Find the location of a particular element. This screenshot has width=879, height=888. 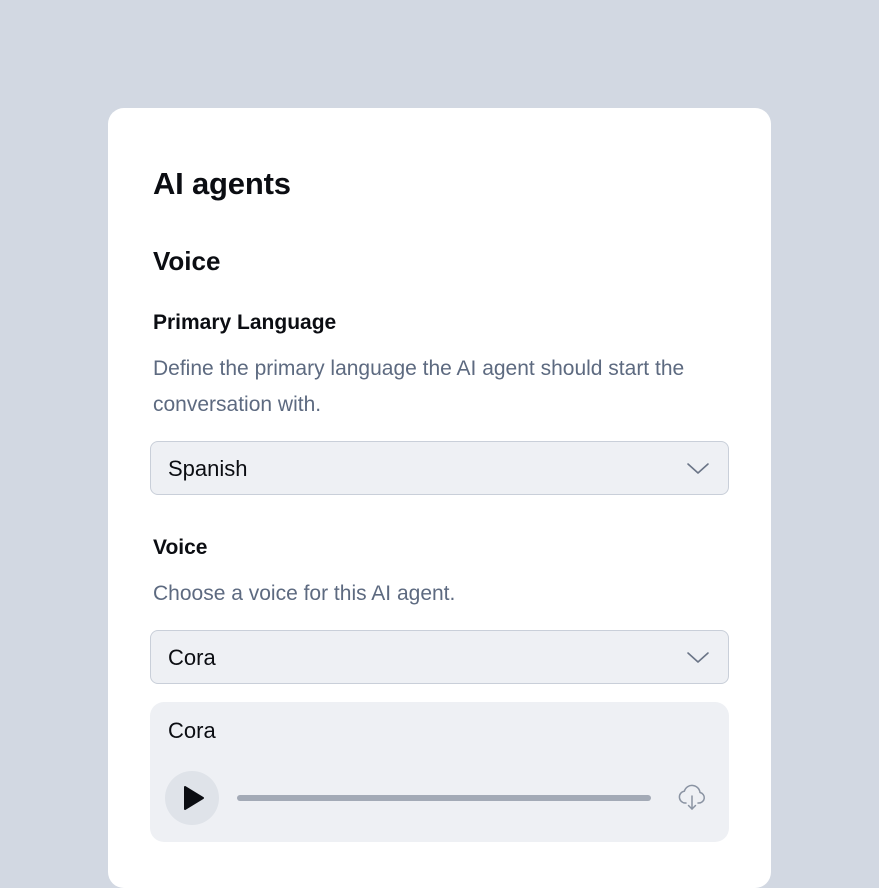

page-title: AI agents is located at coordinates (222, 183).